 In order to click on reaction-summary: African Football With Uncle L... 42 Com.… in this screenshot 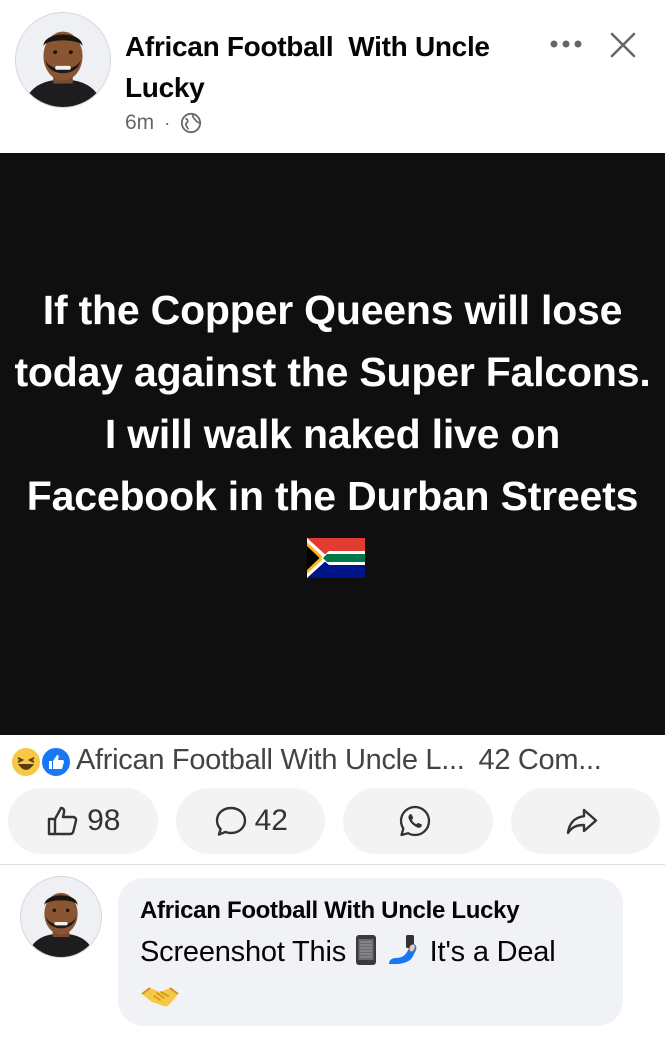, I will do `click(335, 760)`.